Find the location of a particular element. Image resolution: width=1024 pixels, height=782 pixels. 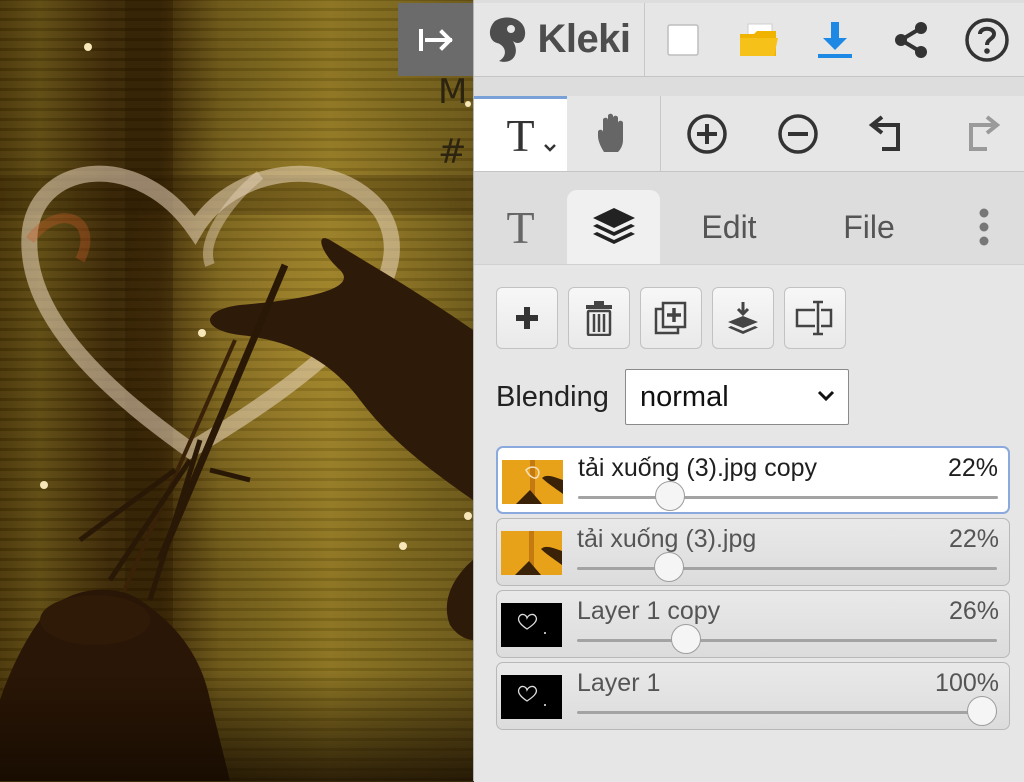

layer-name: tải xuống (3).jpg is located at coordinates (667, 539).